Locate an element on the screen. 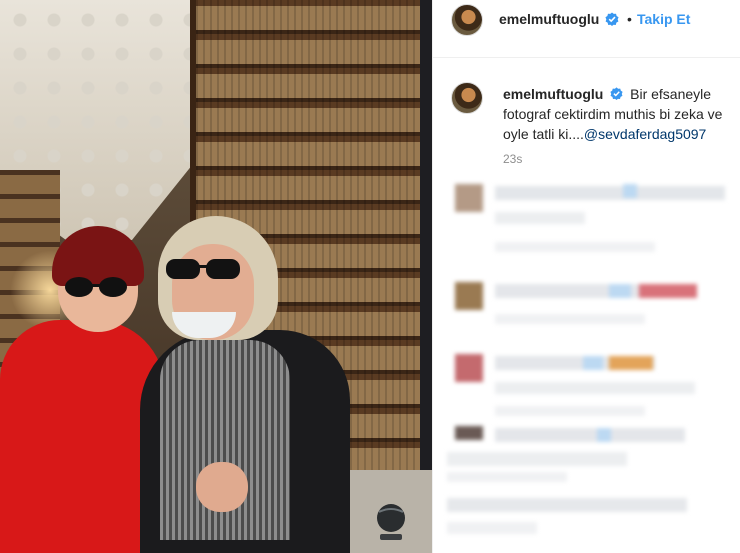  author-avatar is located at coordinates (467, 20).